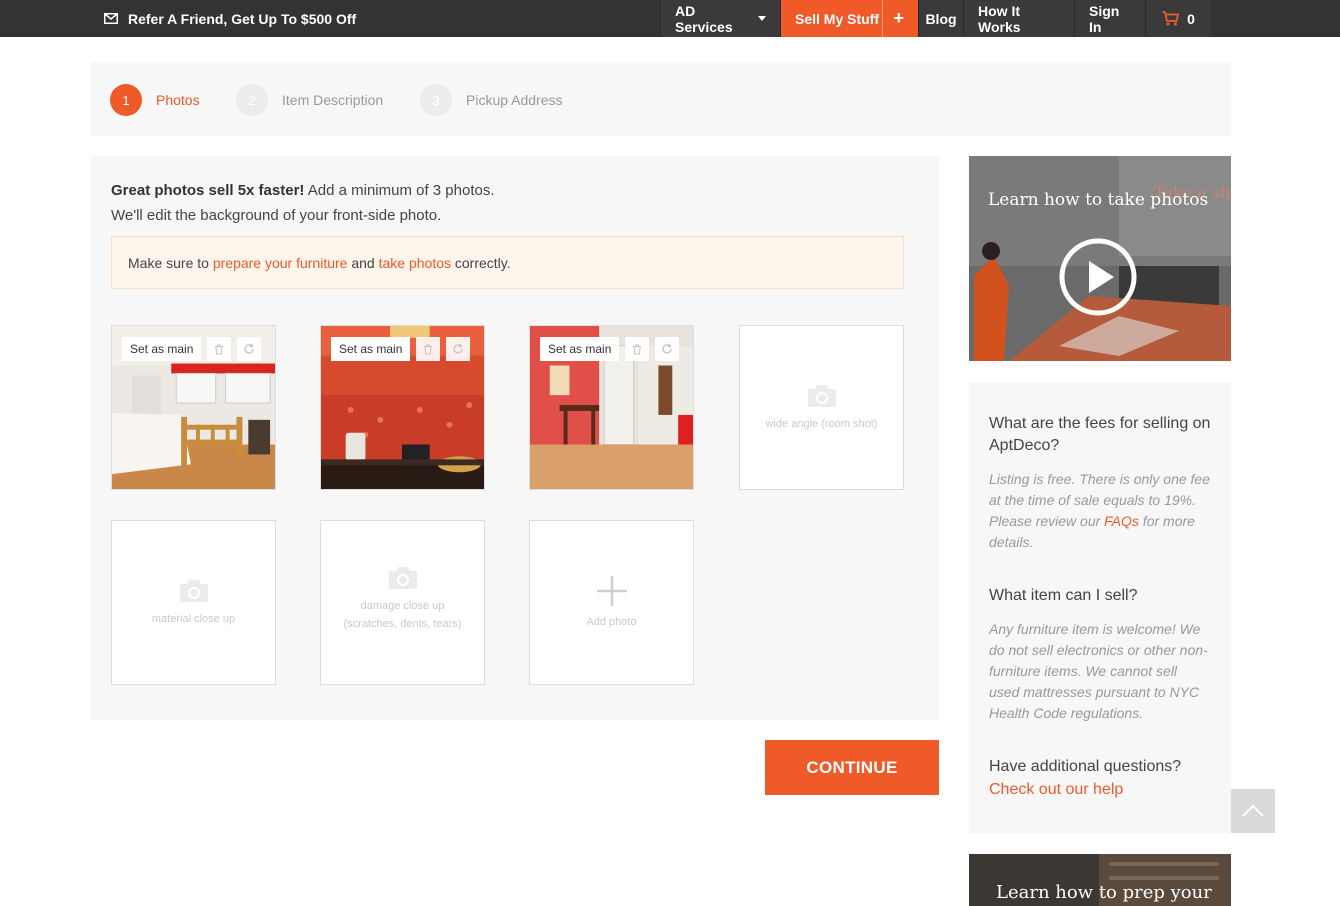 The width and height of the screenshot is (1340, 906). Describe the element at coordinates (1018, 18) in the screenshot. I see `nav-how-it-works: How It Works` at that location.